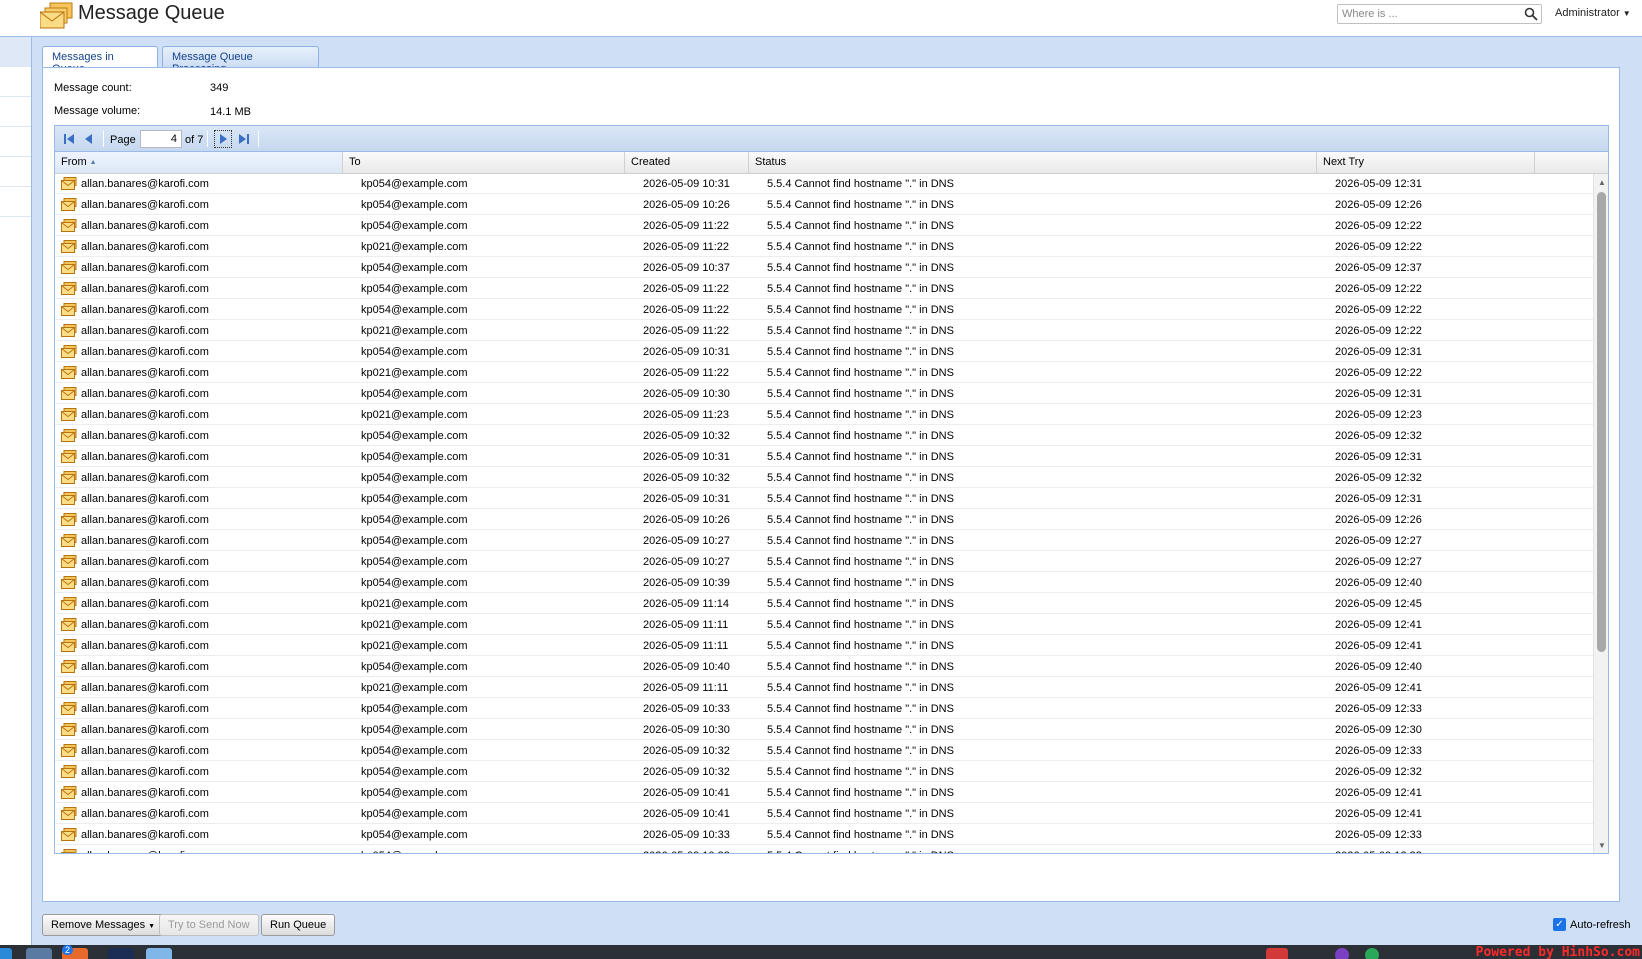 The image size is (1642, 959). What do you see at coordinates (223, 139) in the screenshot?
I see `next-page-icon` at bounding box center [223, 139].